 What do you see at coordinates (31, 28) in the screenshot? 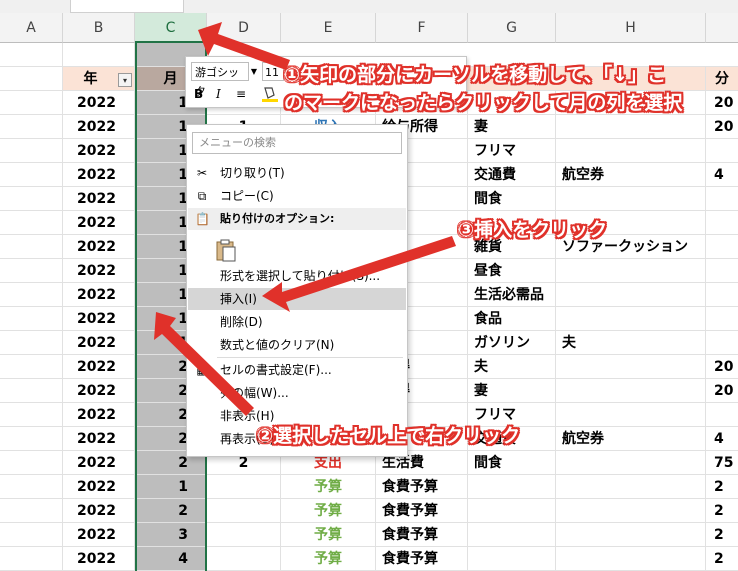
I see `column-header-A: A` at bounding box center [31, 28].